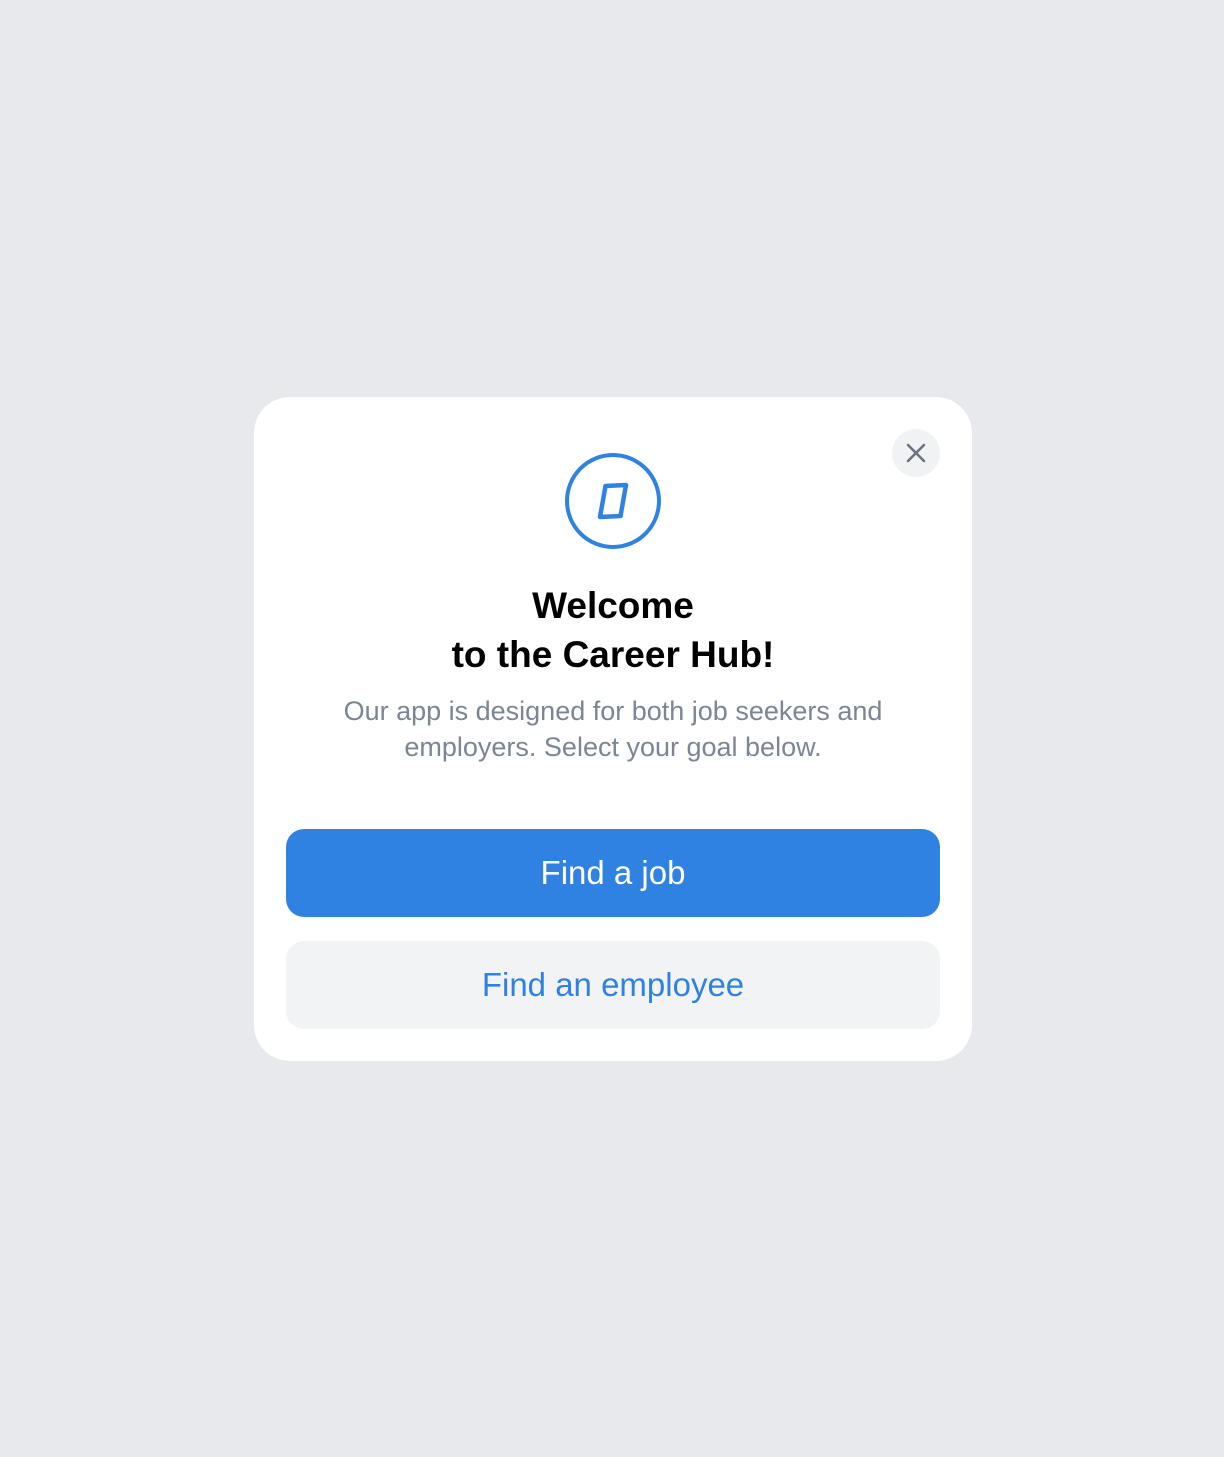 This screenshot has height=1457, width=1224. Describe the element at coordinates (613, 873) in the screenshot. I see `find-job-button: Find a job` at that location.